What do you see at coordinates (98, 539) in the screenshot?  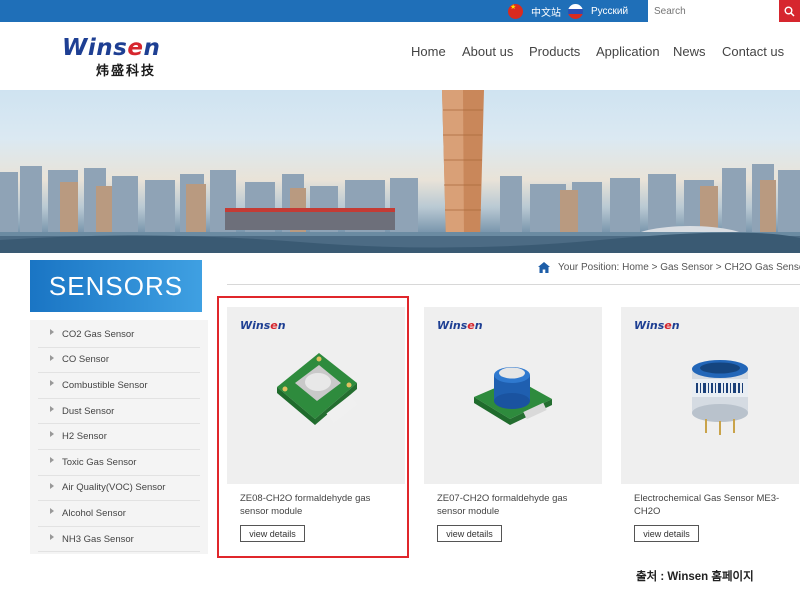 I see `sidebar-item-label: NH3 Gas Sensor` at bounding box center [98, 539].